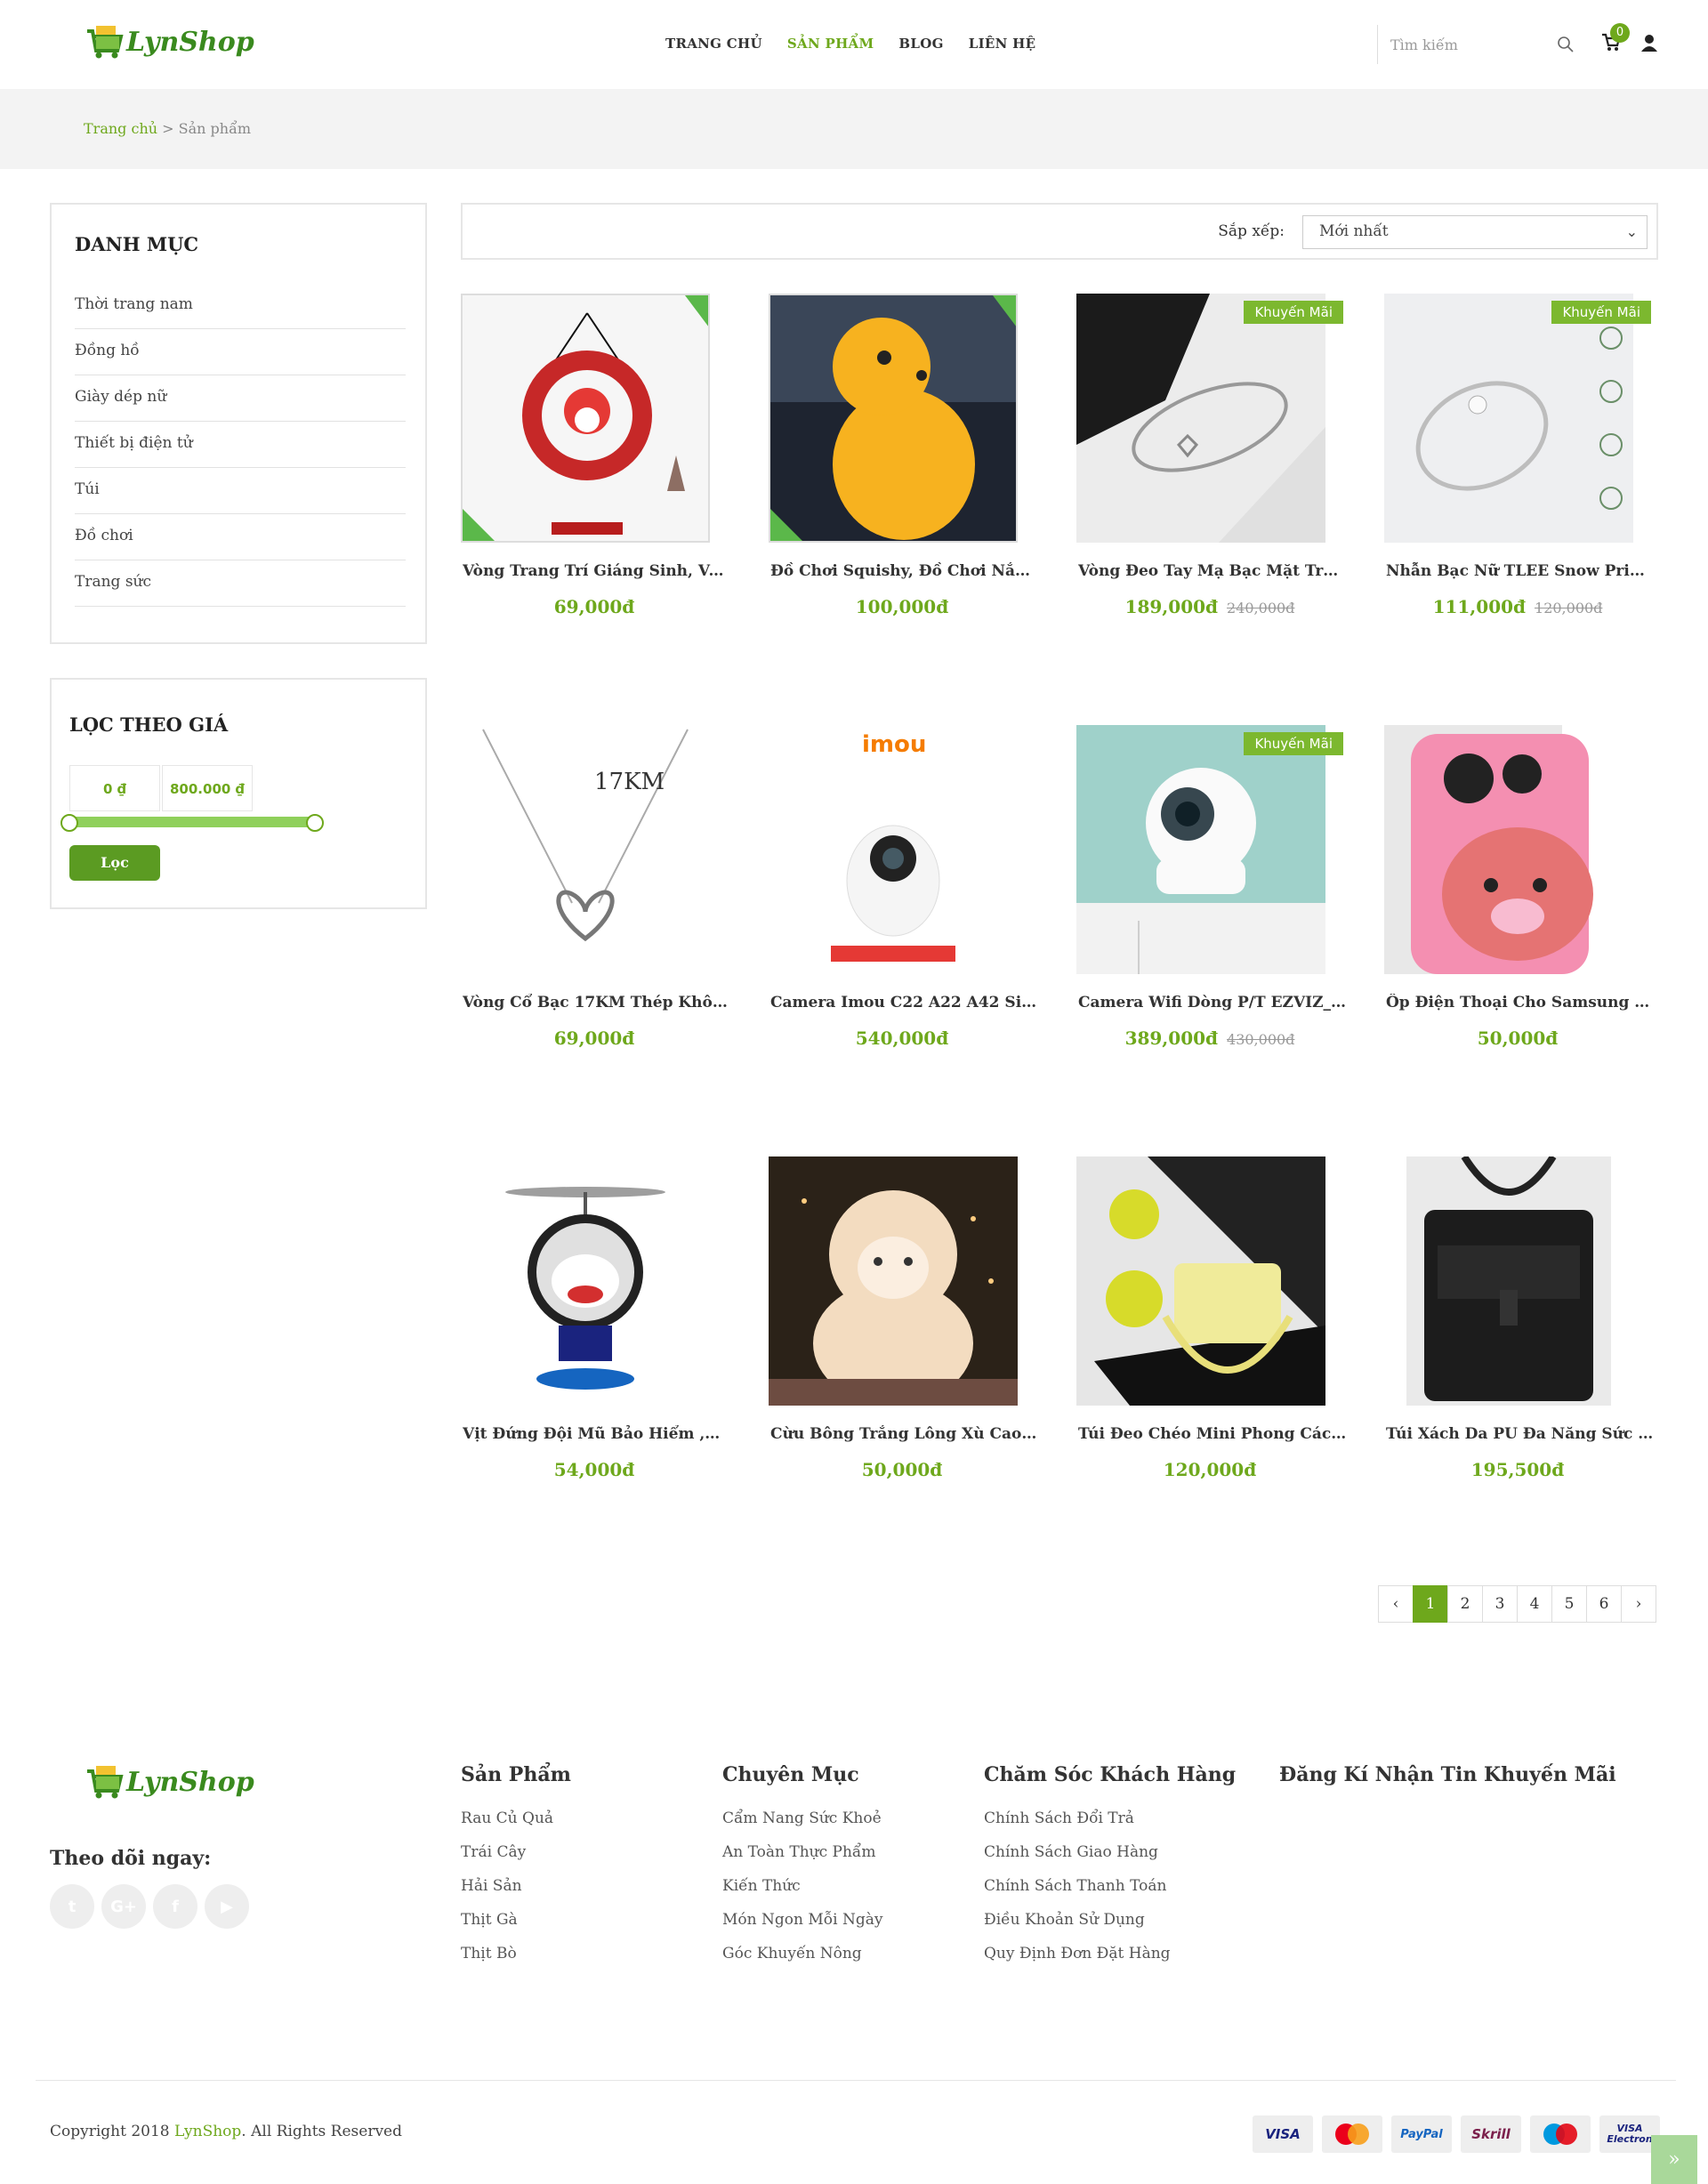 The image size is (1708, 2184). Describe the element at coordinates (240, 352) in the screenshot. I see `category-item: Đồng hồ` at that location.